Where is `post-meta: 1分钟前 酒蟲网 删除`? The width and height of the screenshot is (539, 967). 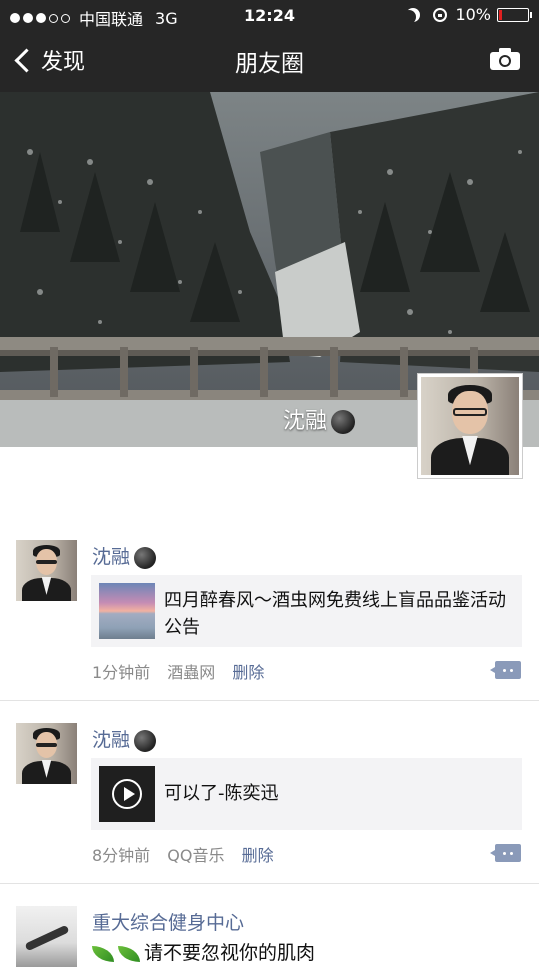 post-meta: 1分钟前 酒蟲网 删除 is located at coordinates (184, 671).